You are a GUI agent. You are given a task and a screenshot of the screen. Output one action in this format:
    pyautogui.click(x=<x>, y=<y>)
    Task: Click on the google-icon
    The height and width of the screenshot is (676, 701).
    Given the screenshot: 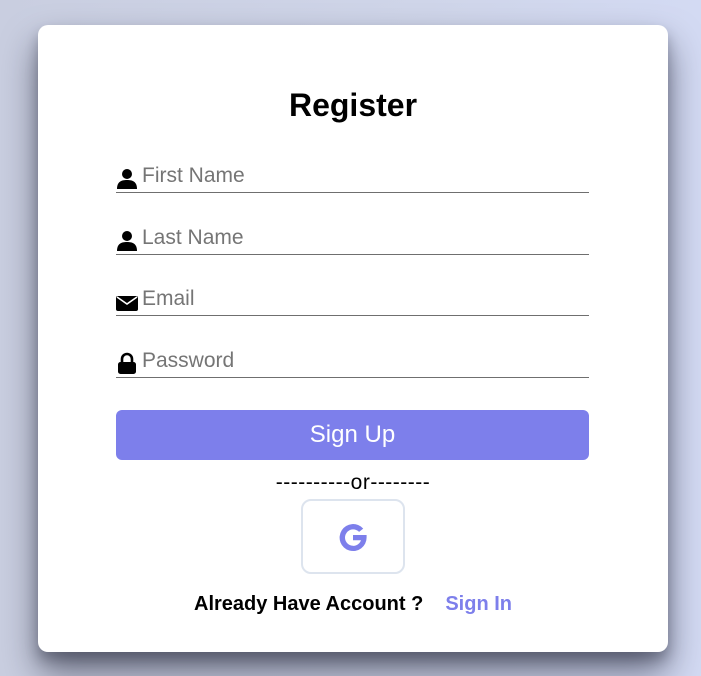 What is the action you would take?
    pyautogui.click(x=353, y=538)
    